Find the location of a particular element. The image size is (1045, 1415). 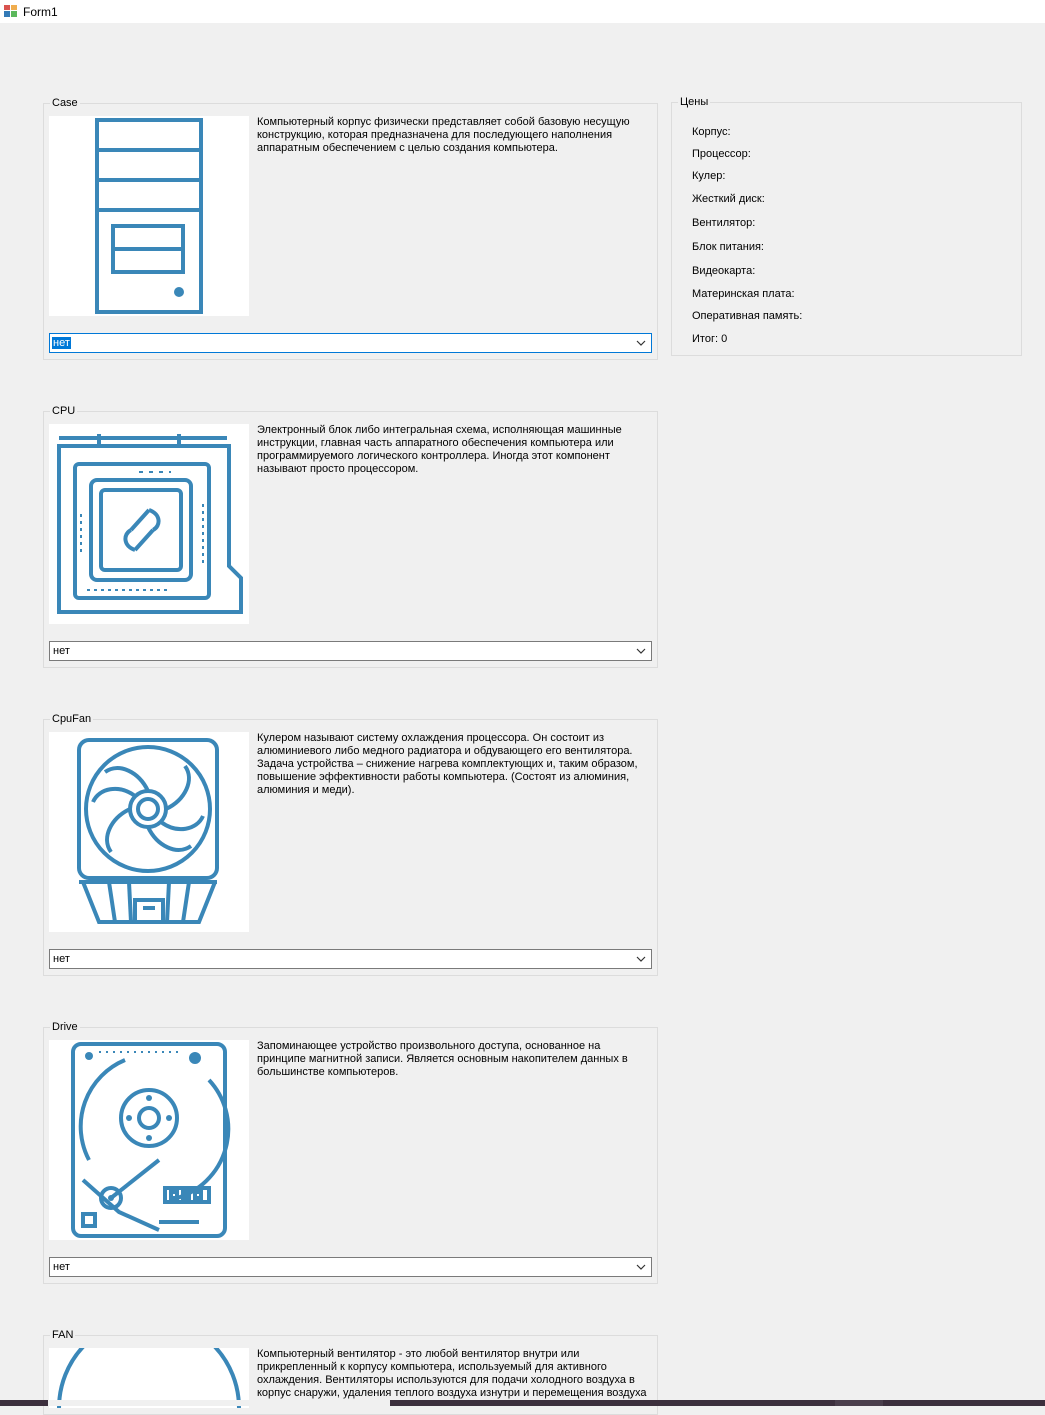

taskbar-strip is located at coordinates (522, 1403).